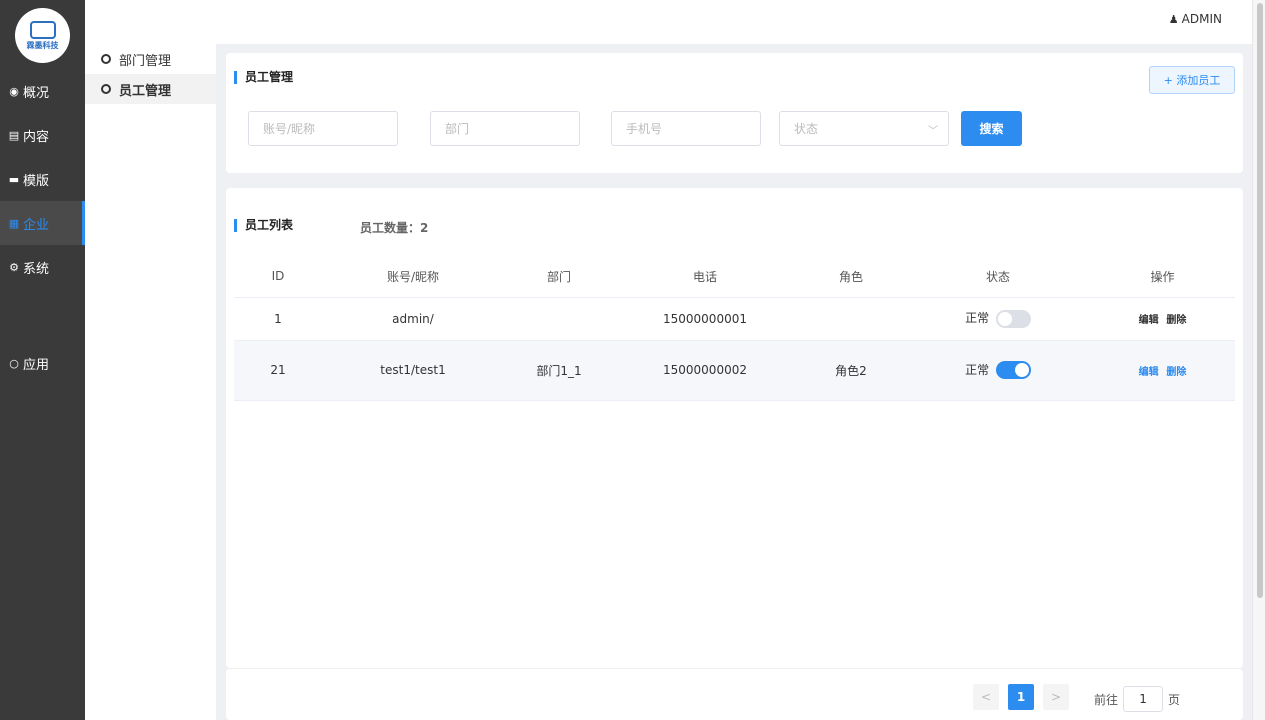  Describe the element at coordinates (851, 277) in the screenshot. I see `column-header: 角色` at that location.